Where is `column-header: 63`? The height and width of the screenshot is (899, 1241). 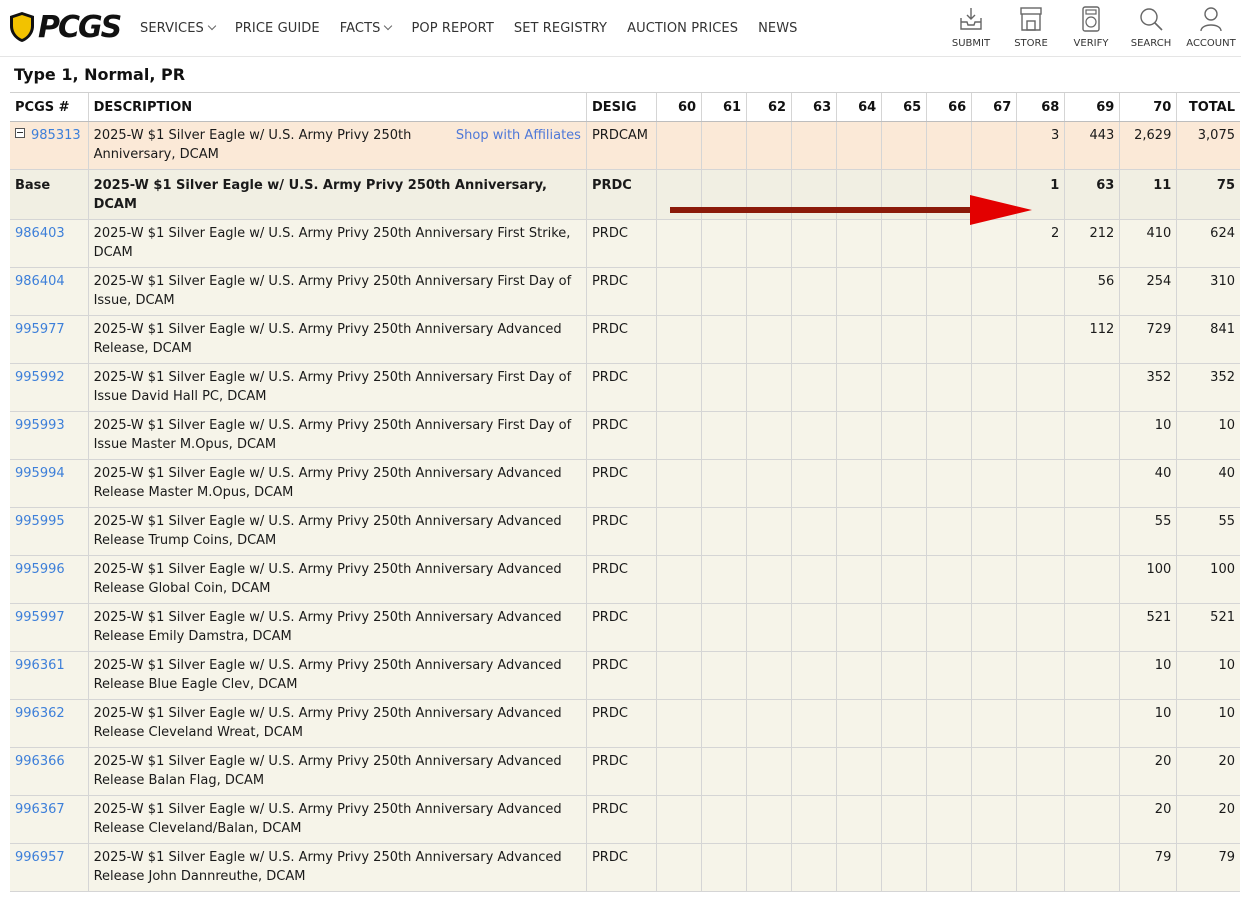
column-header: 63 is located at coordinates (814, 107).